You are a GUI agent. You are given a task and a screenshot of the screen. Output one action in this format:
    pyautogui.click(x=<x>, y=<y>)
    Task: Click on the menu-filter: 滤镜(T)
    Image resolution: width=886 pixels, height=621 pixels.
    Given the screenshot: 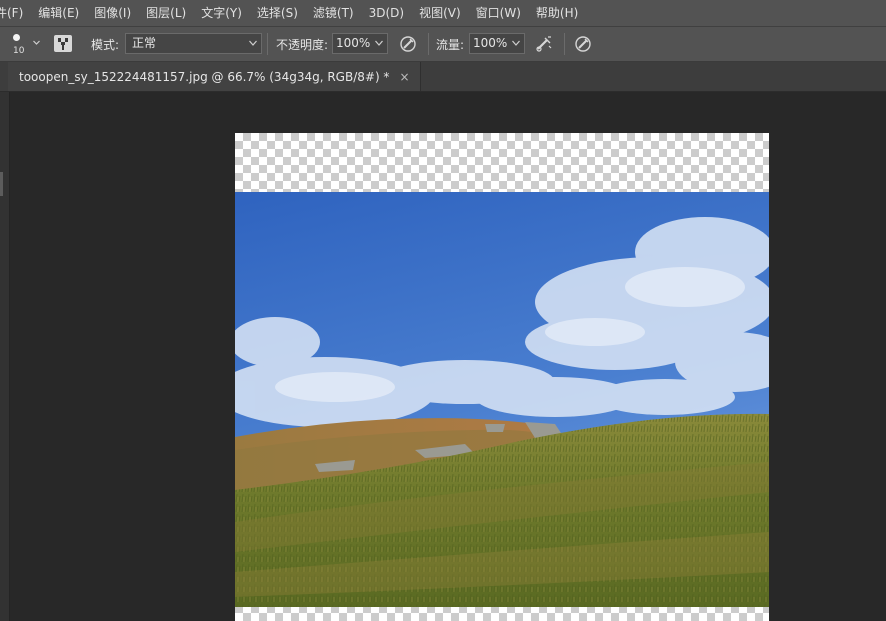 What is the action you would take?
    pyautogui.click(x=333, y=13)
    